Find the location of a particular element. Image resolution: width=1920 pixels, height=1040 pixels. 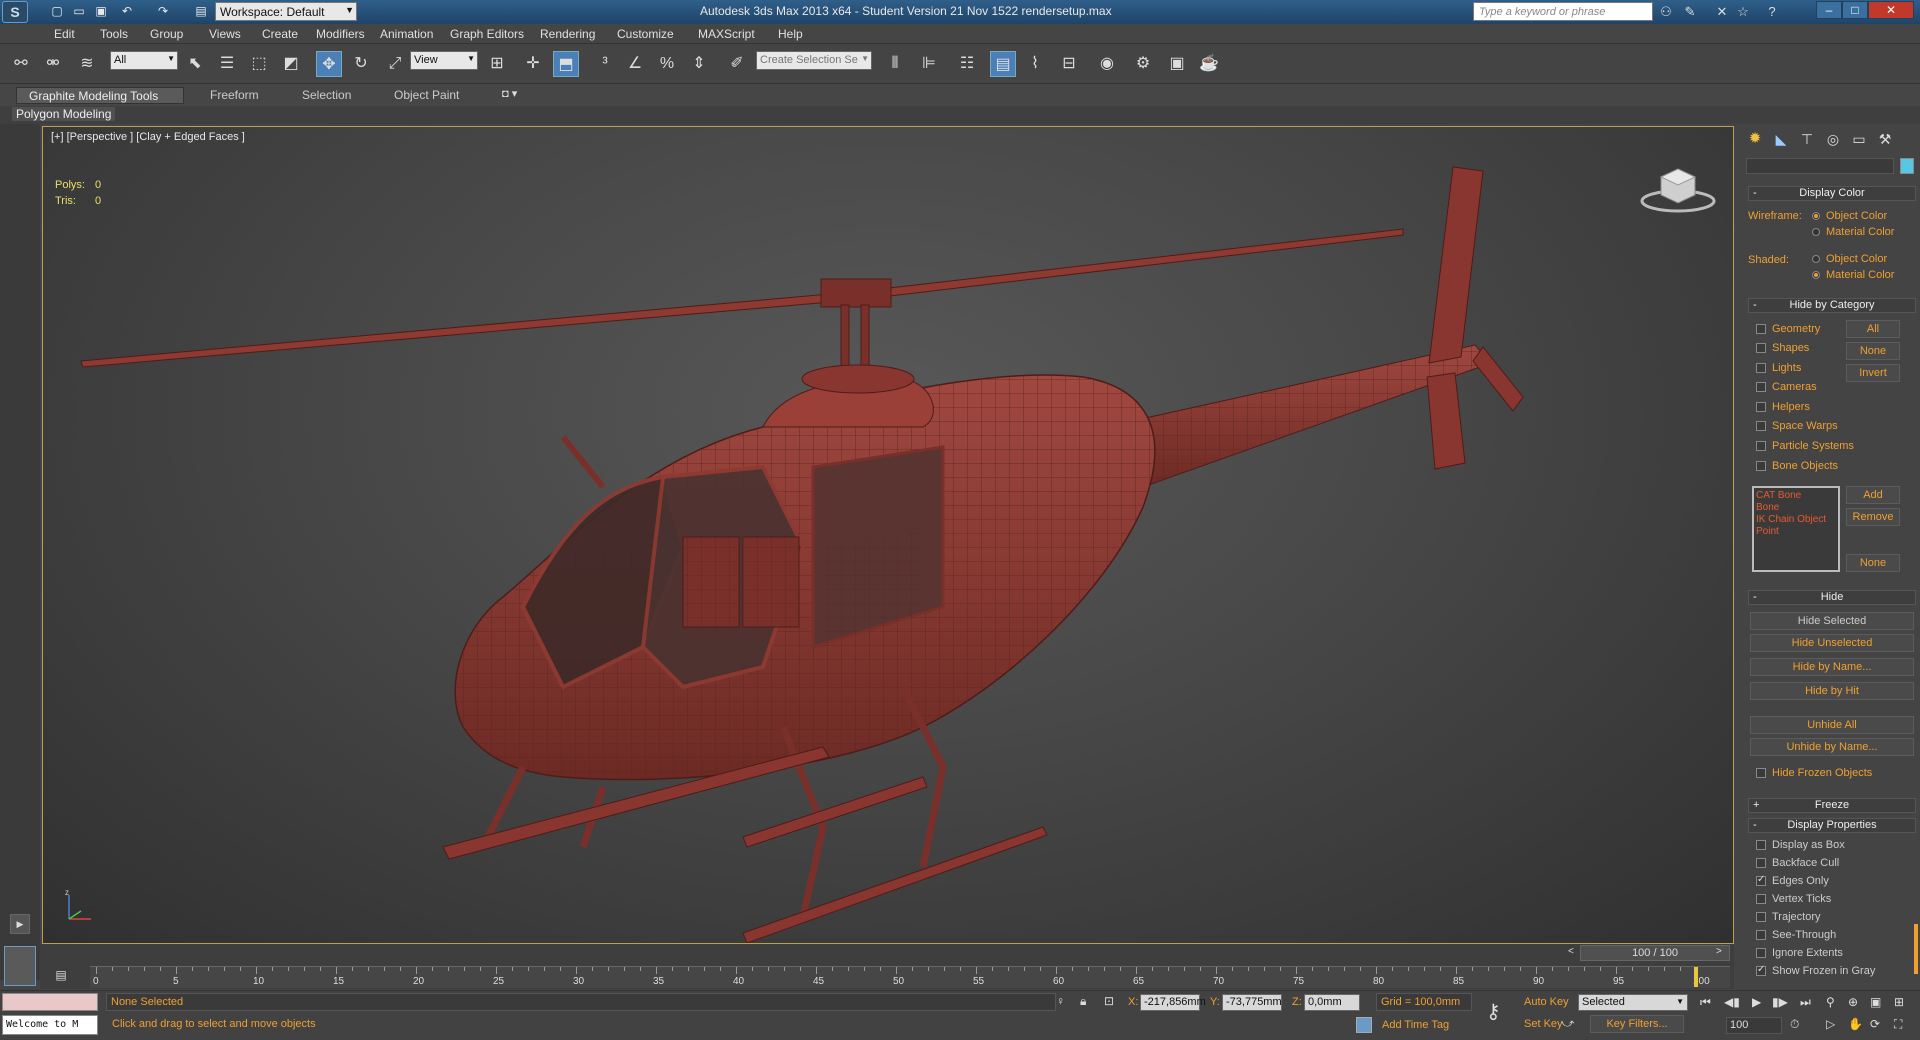

angle-snap-icon: ∠ is located at coordinates (635, 64).